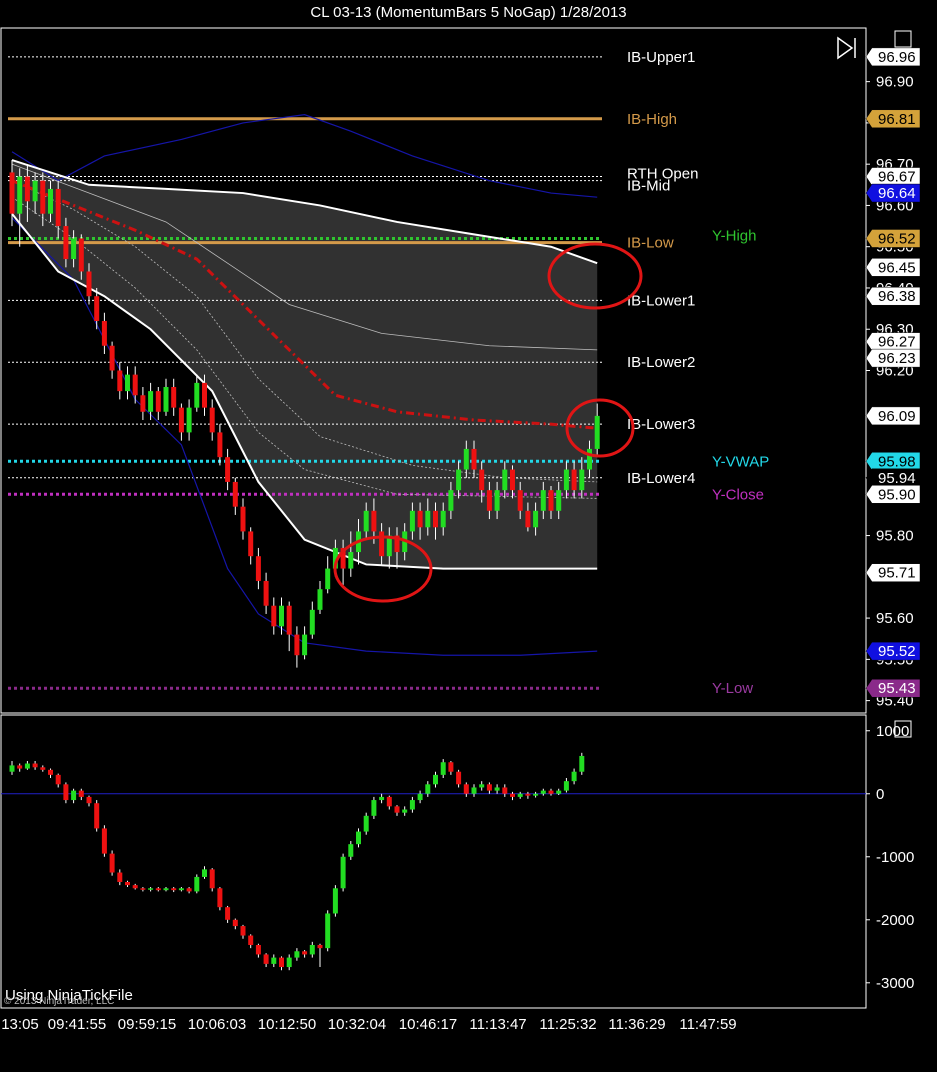  What do you see at coordinates (893, 341) in the screenshot?
I see `price-tag: 96.27` at bounding box center [893, 341].